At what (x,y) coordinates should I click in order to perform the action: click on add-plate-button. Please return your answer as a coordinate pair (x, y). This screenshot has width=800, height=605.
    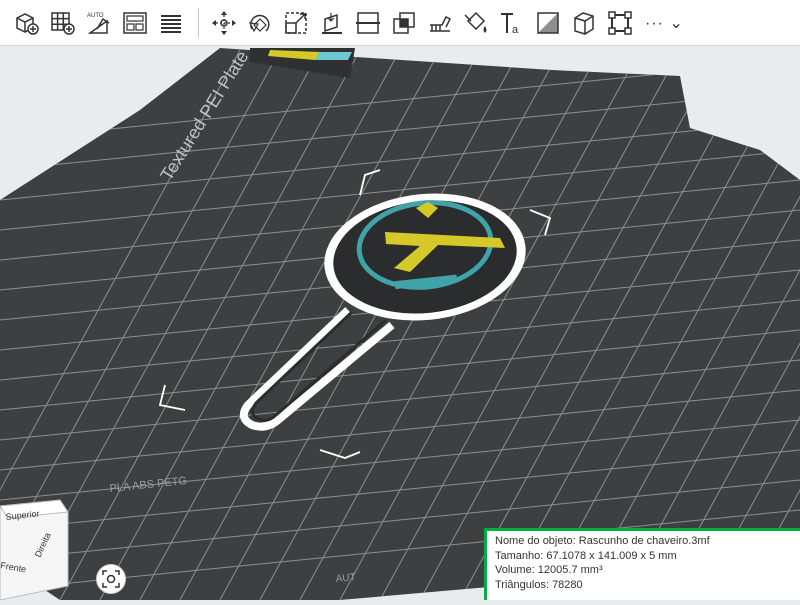
    Looking at the image, I should click on (63, 23).